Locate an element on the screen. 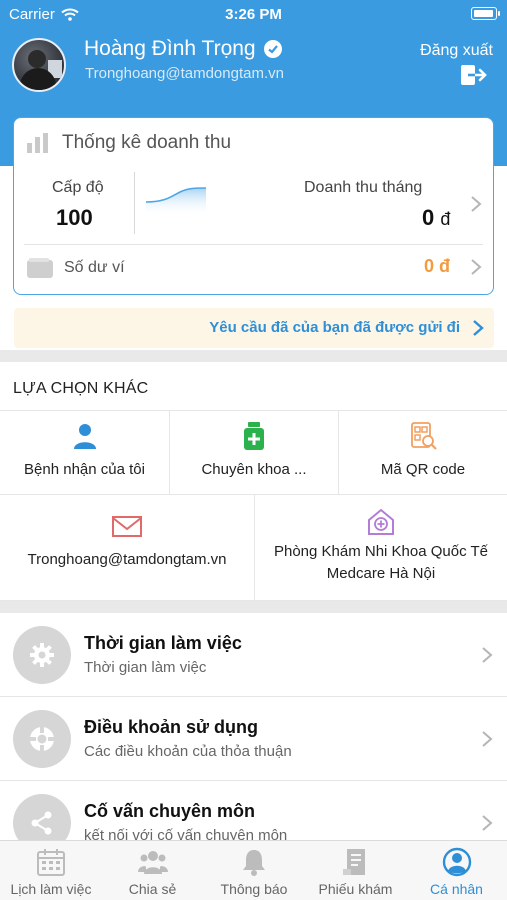 This screenshot has width=507, height=900. stats-title-text: Thống kê doanh thu is located at coordinates (147, 142).